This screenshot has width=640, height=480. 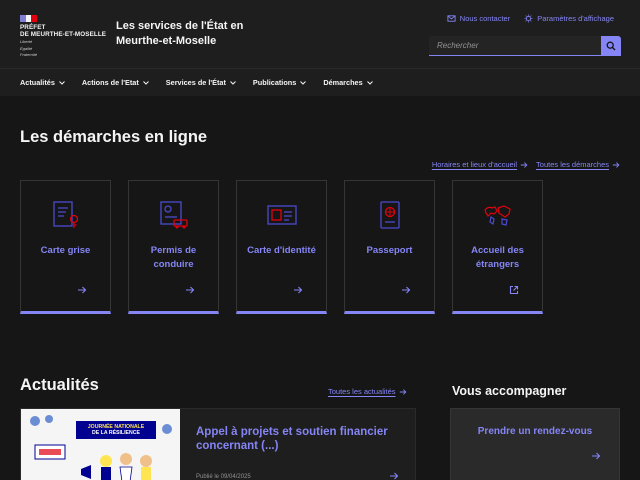 I want to click on news-illustration, so click(x=100, y=444).